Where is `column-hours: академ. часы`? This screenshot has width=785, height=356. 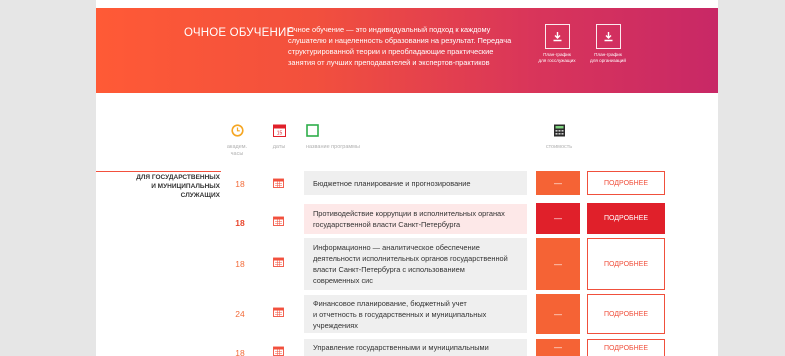 column-hours: академ. часы is located at coordinates (237, 141).